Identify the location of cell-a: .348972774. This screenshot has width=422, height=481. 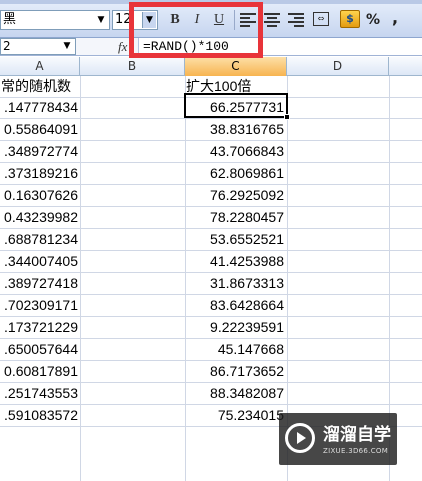
(40, 151).